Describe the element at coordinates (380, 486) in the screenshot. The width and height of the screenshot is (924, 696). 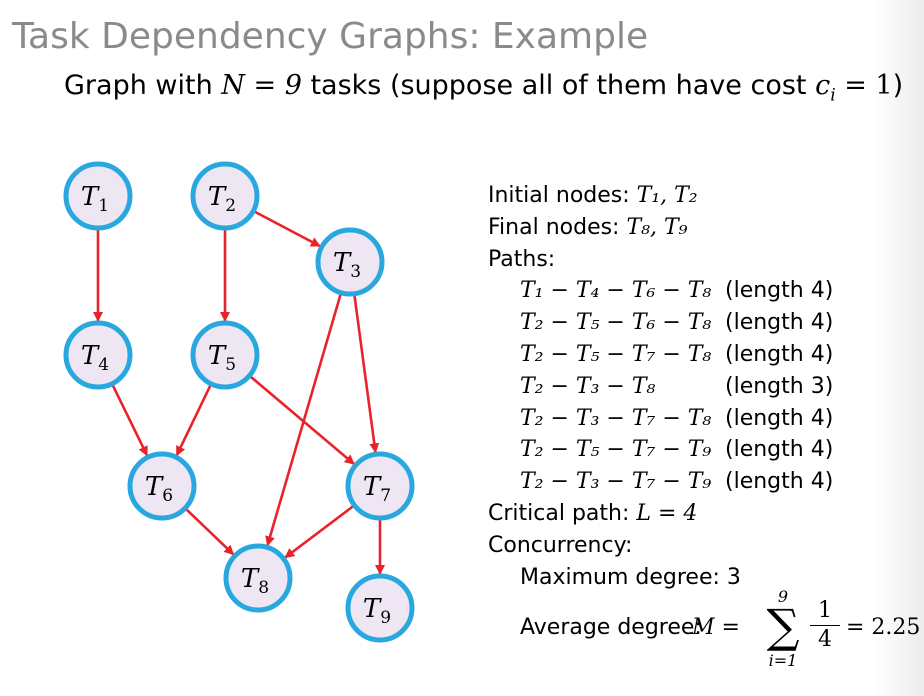
I see `node-t7: T7` at that location.